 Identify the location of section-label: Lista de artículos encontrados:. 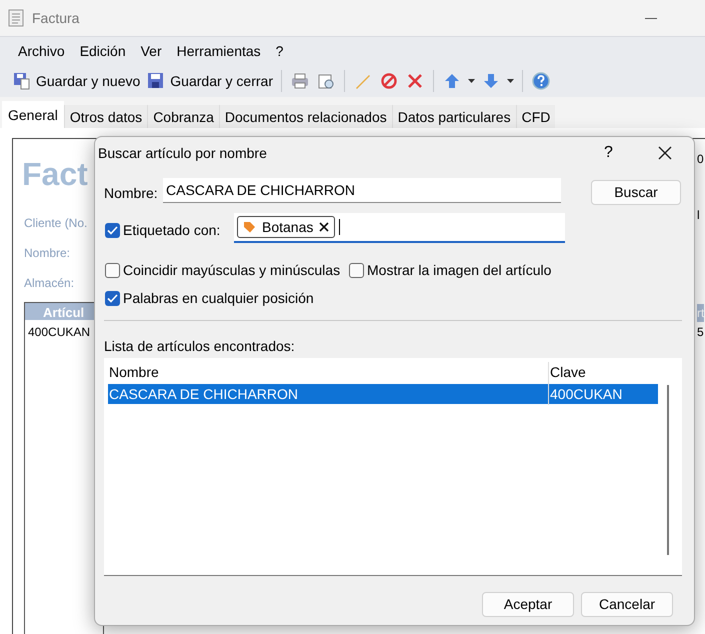
(199, 346).